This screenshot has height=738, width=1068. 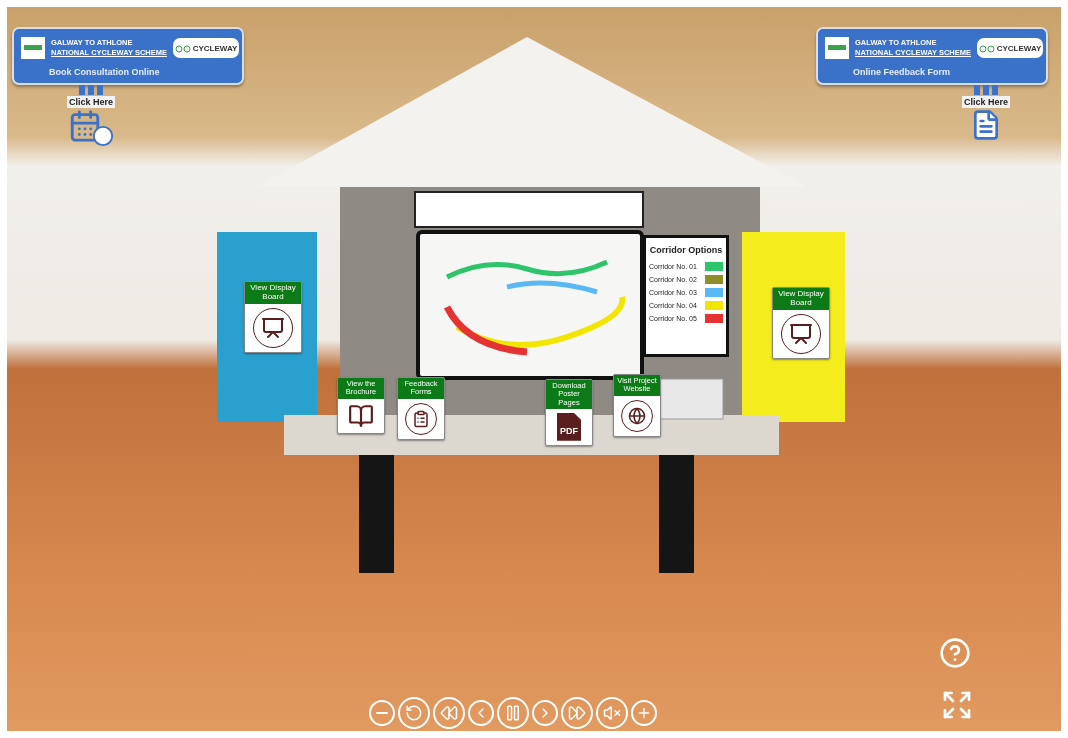 I want to click on reset-view-button, so click(x=414, y=713).